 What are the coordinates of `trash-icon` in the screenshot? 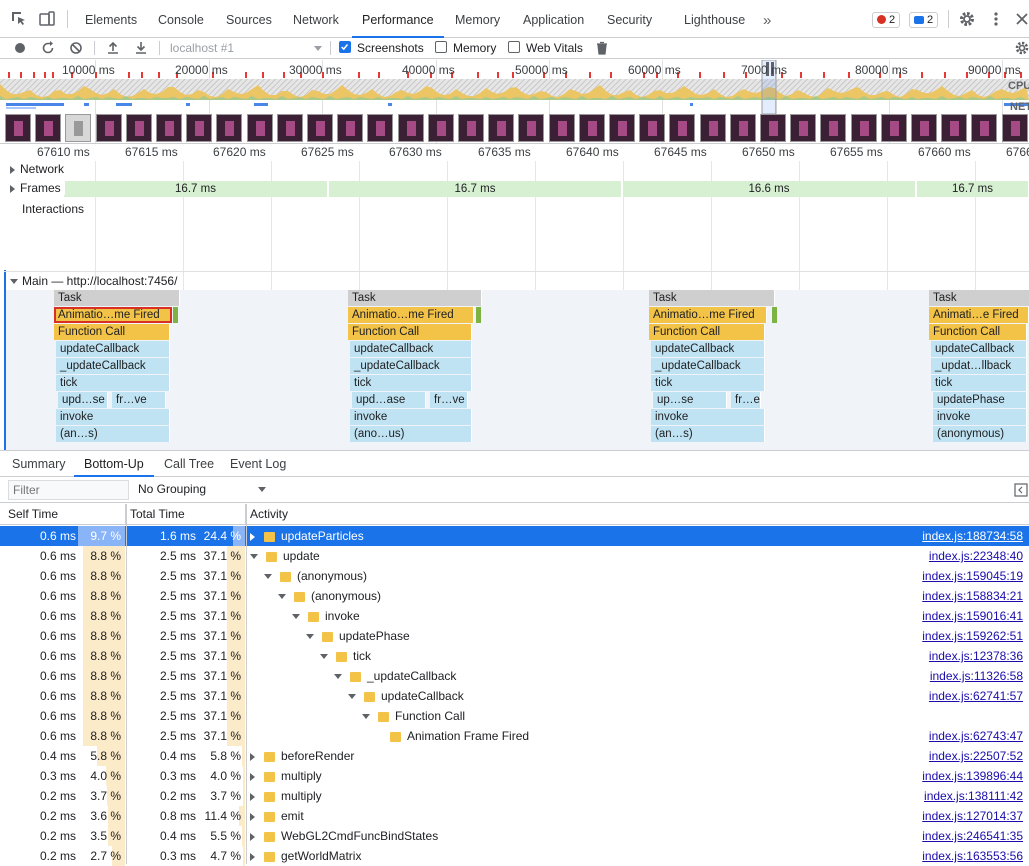 It's located at (602, 48).